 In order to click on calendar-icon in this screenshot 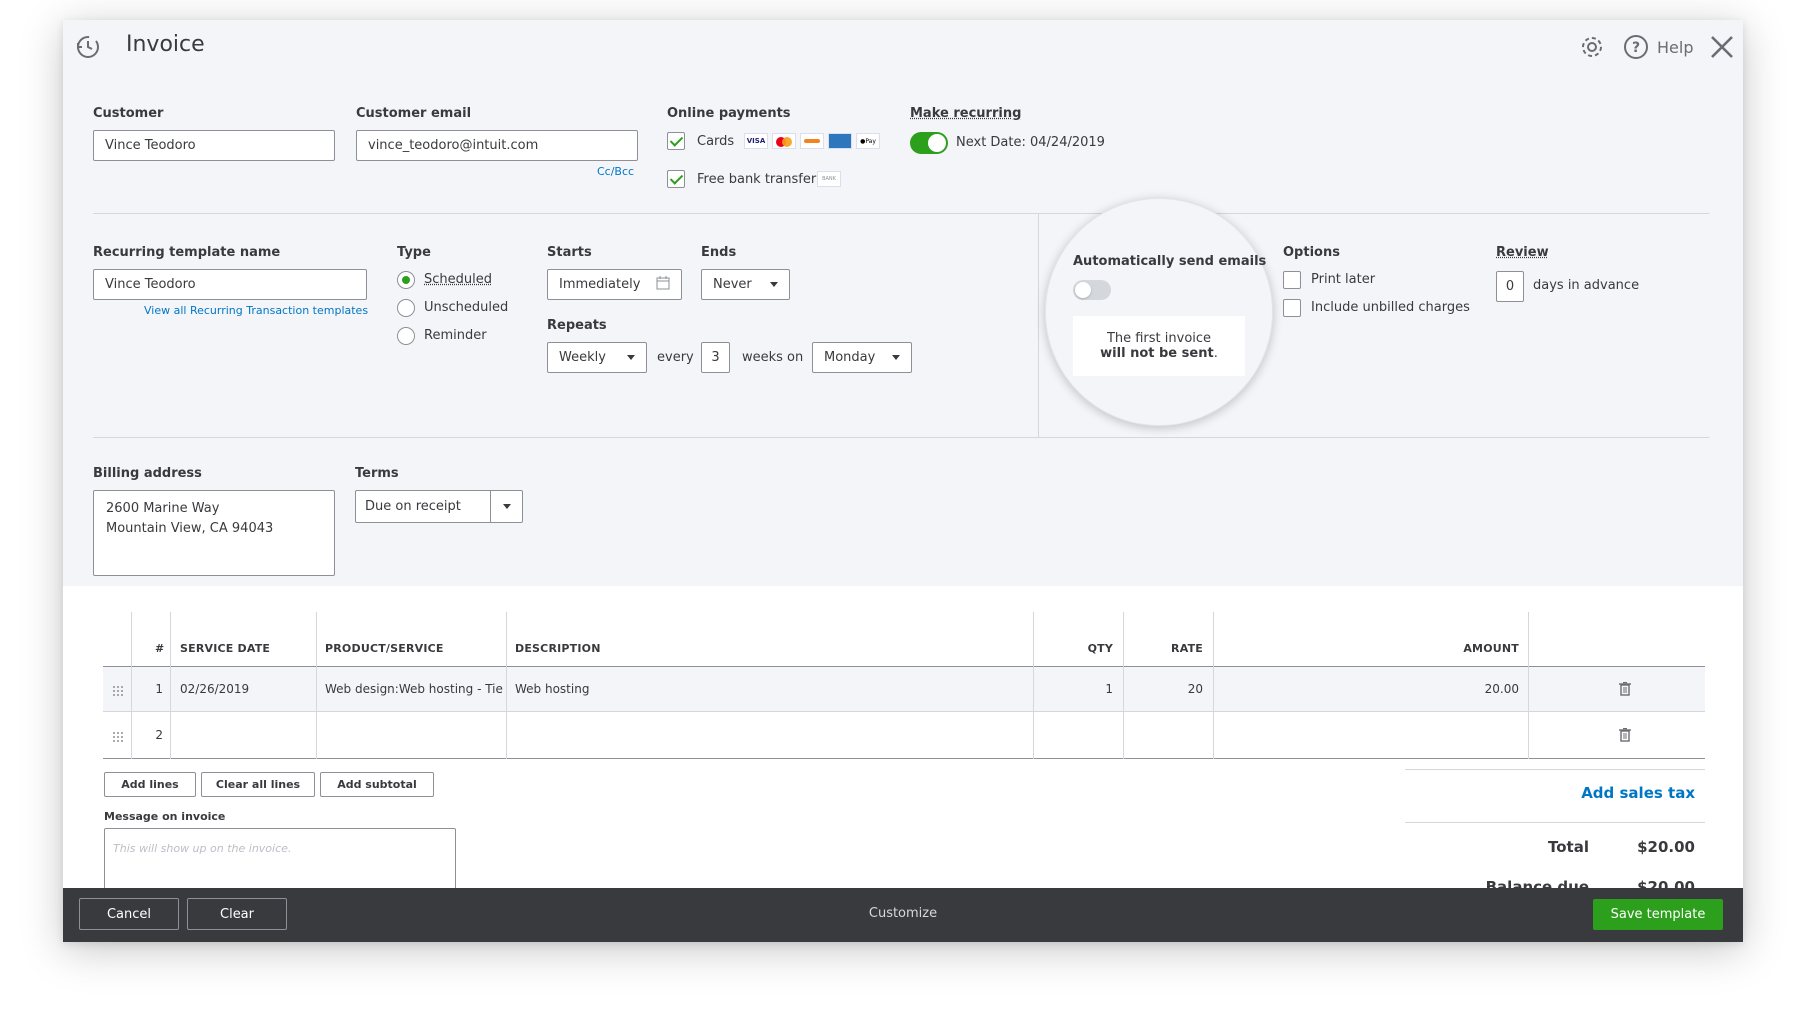, I will do `click(663, 284)`.